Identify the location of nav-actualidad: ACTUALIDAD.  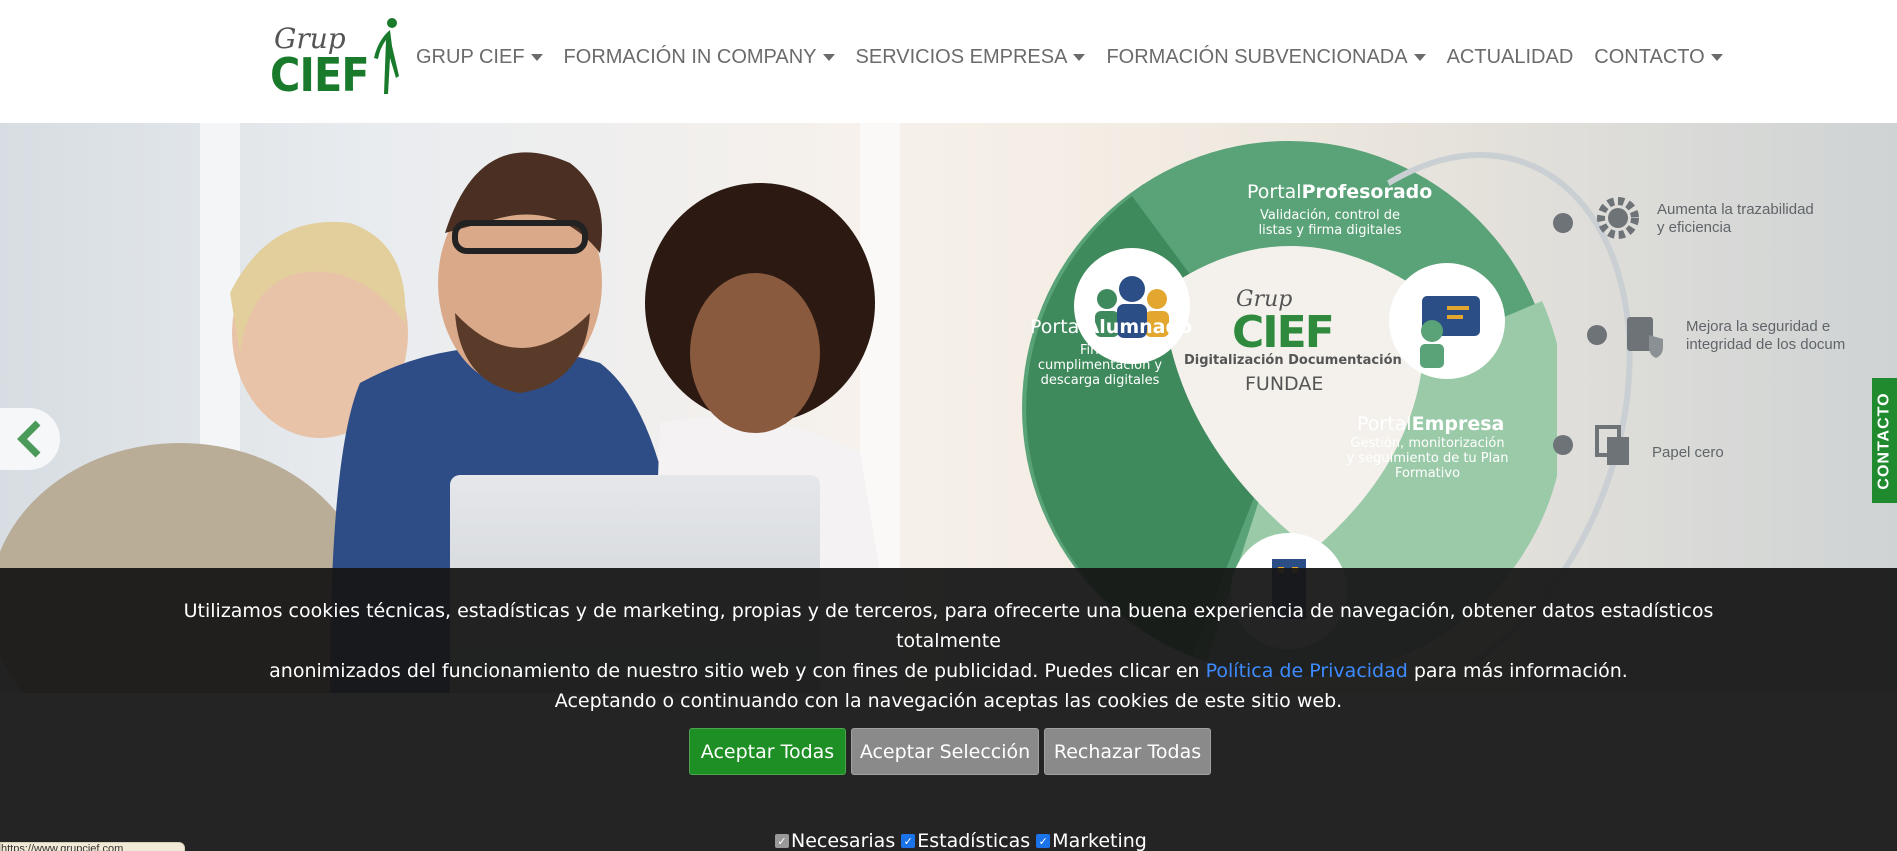
(1510, 57).